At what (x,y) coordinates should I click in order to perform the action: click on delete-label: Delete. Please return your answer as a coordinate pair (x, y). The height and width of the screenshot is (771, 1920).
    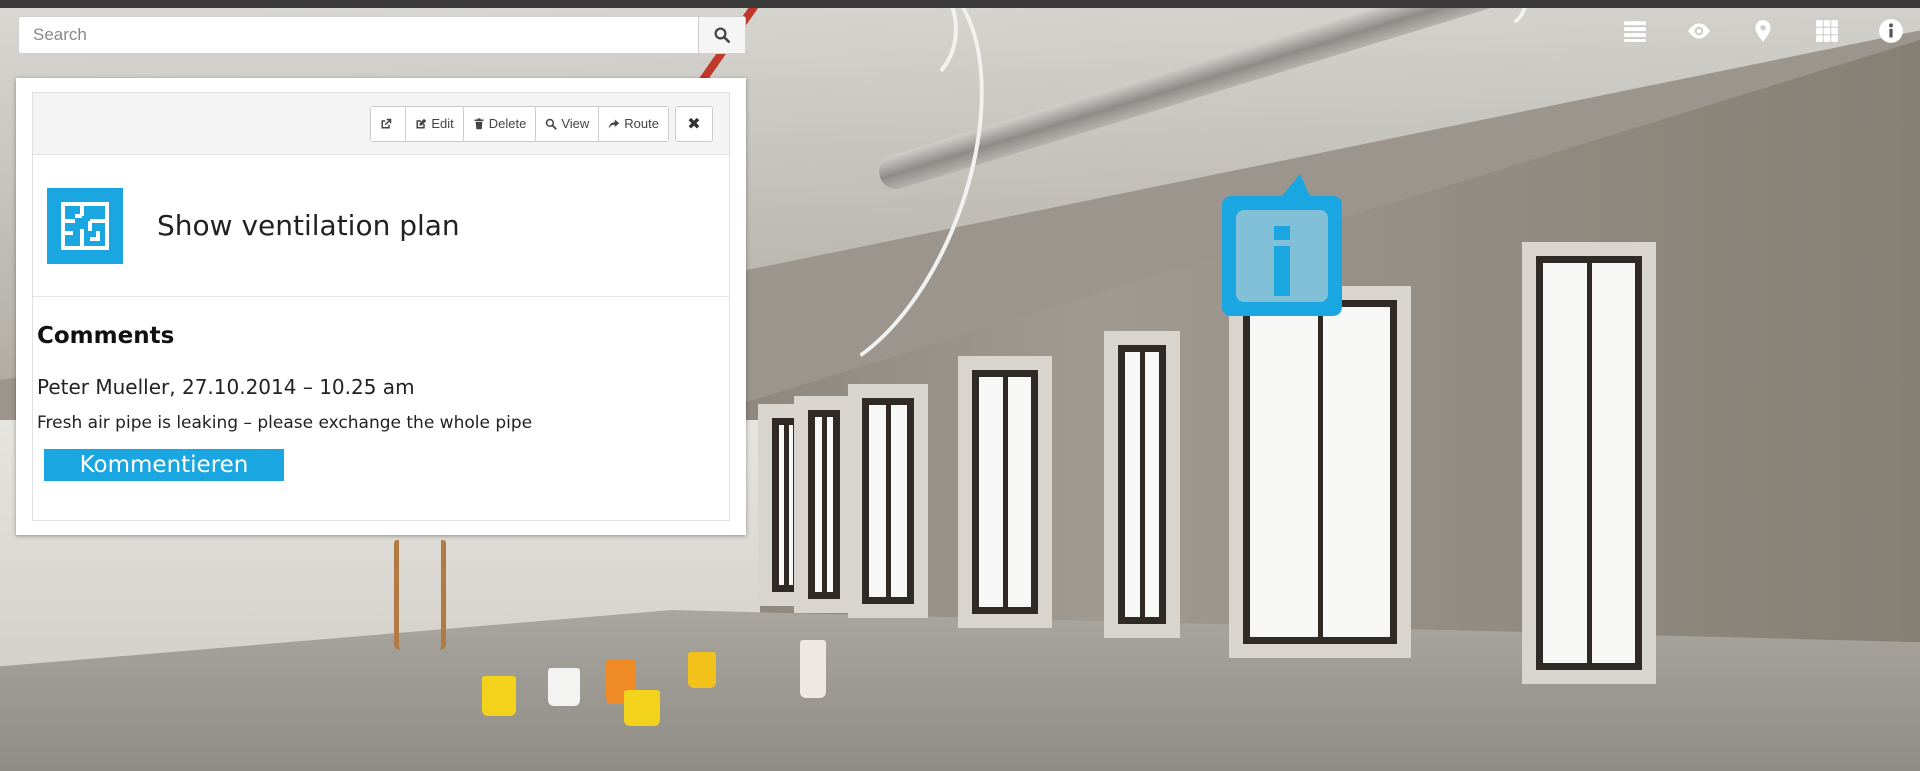
    Looking at the image, I should click on (507, 123).